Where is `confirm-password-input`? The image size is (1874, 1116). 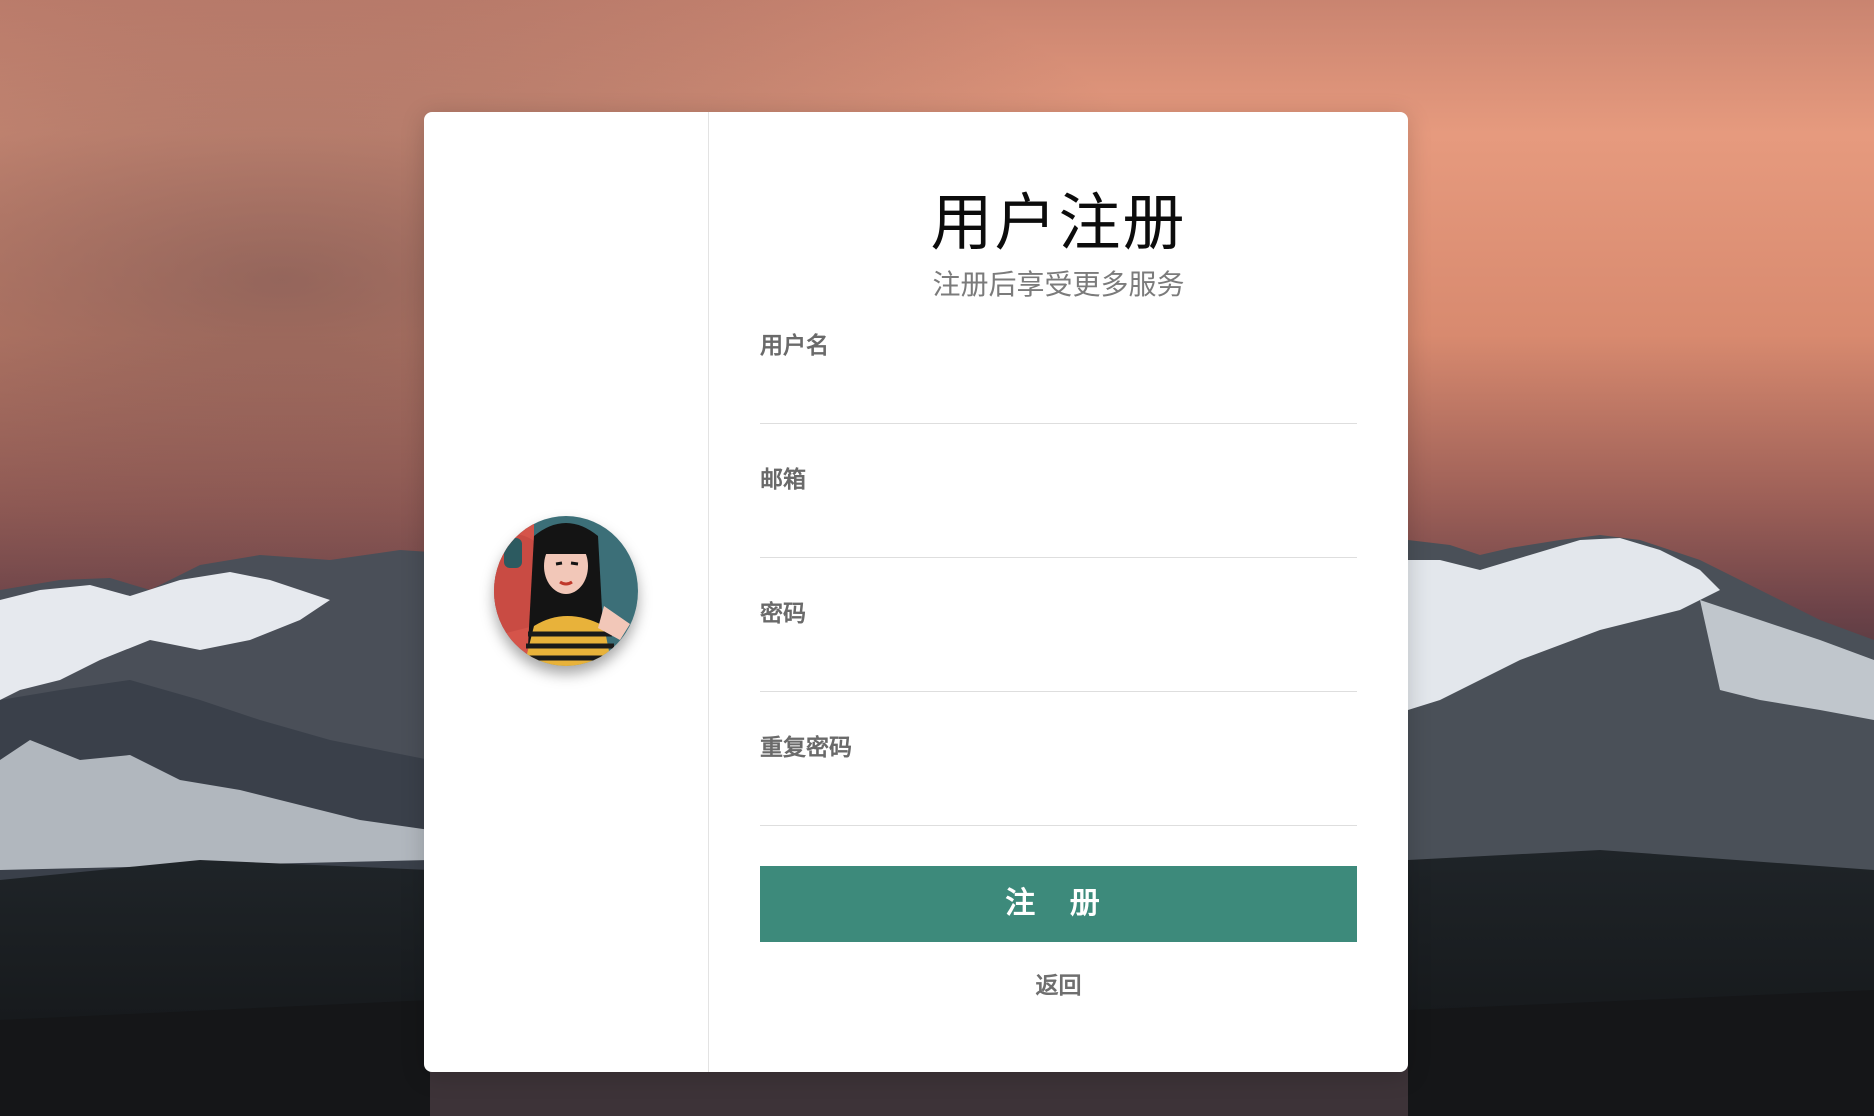
confirm-password-input is located at coordinates (1058, 801).